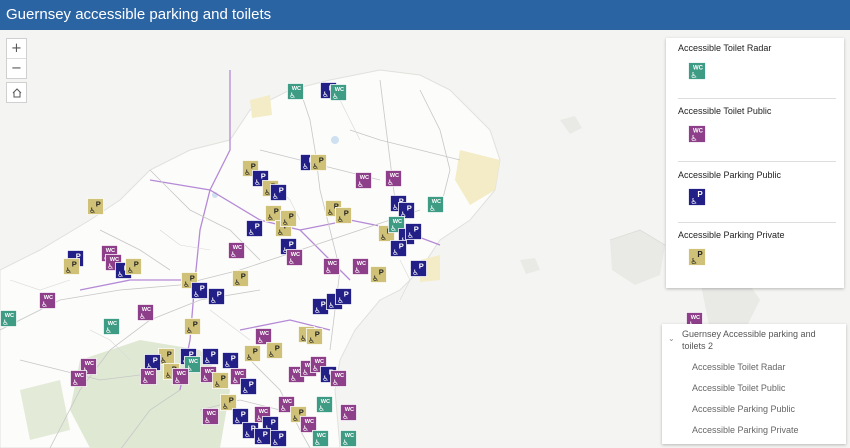 This screenshot has width=850, height=448. I want to click on zoom-out-button: −, so click(16, 68).